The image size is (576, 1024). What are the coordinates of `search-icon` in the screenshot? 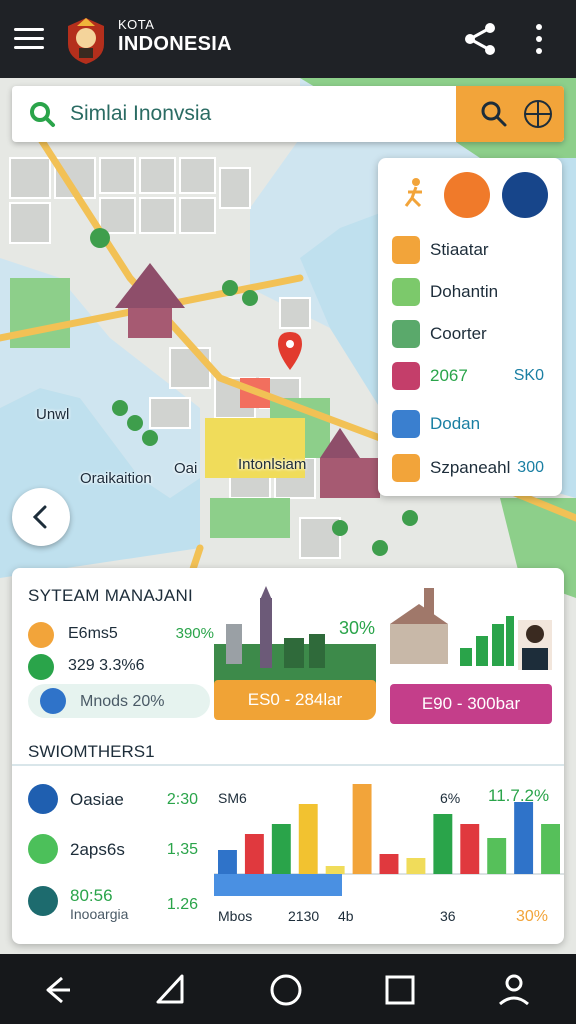 It's located at (42, 114).